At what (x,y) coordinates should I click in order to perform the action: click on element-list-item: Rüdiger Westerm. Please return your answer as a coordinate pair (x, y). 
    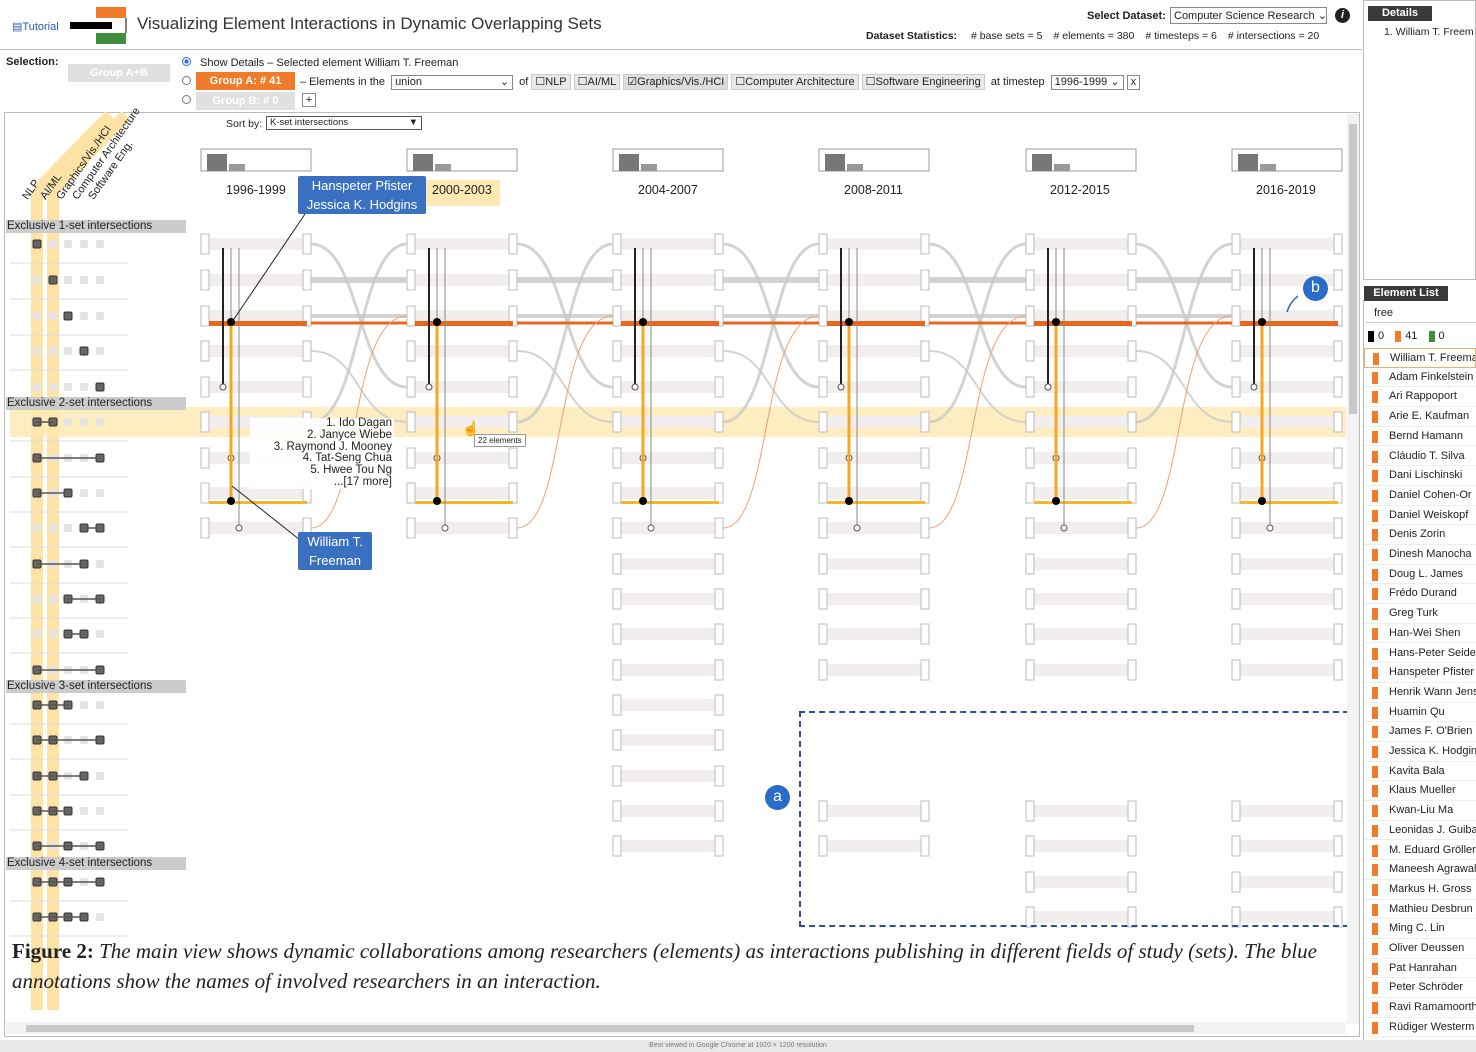
    Looking at the image, I should click on (1420, 1027).